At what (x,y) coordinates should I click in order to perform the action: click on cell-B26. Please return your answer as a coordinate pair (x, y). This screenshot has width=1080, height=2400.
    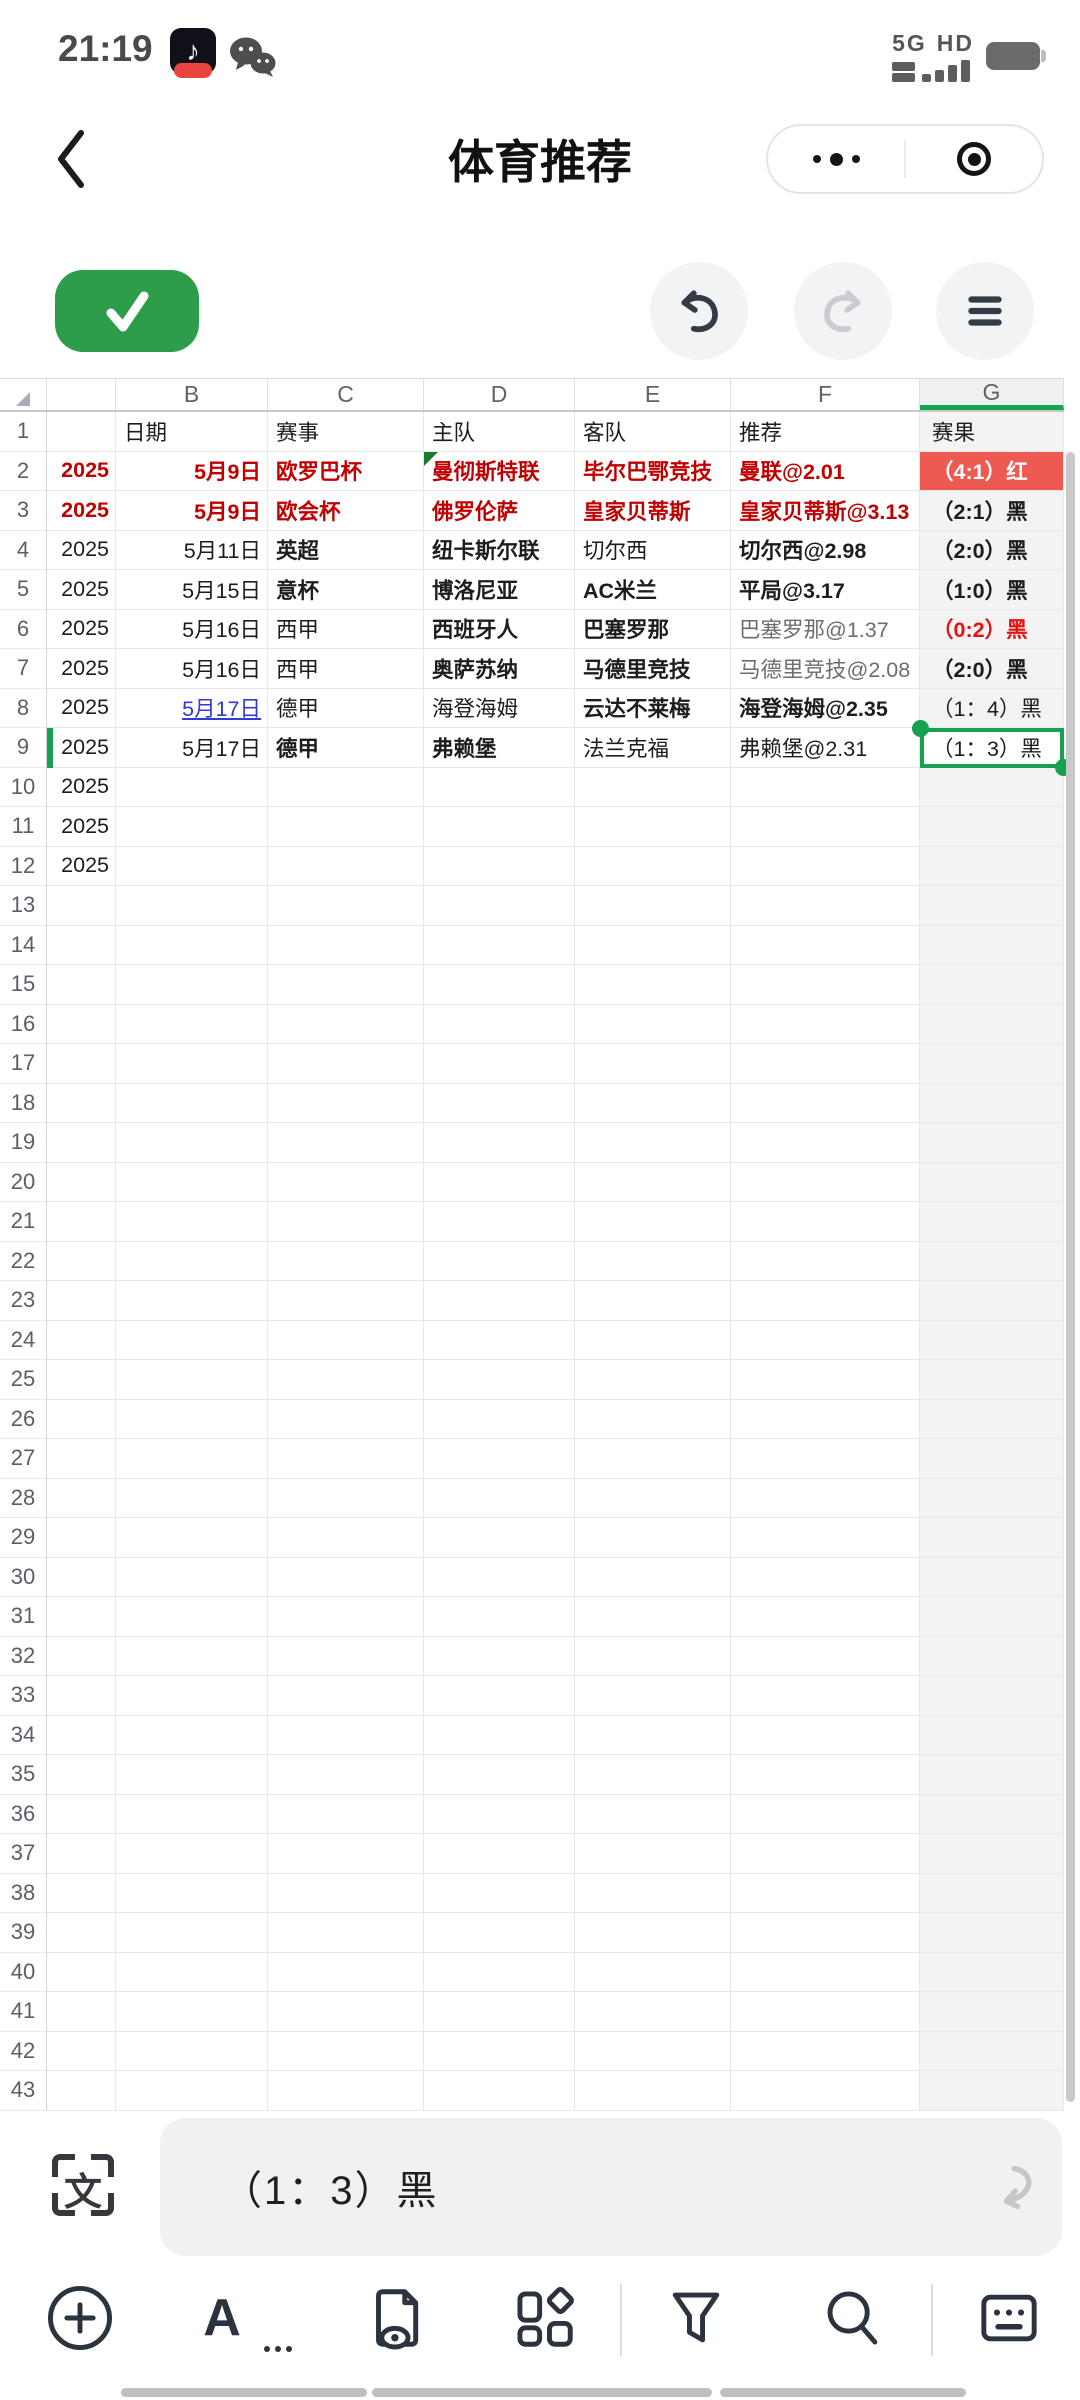
    Looking at the image, I should click on (192, 1419).